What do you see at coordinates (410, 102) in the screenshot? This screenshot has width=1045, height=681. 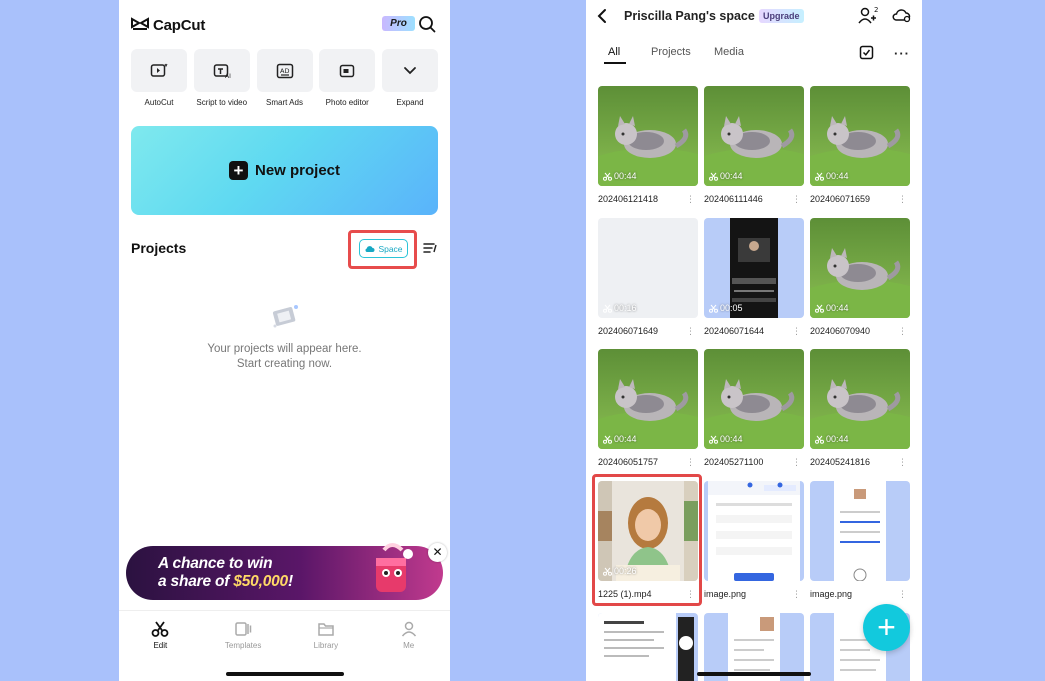 I see `tool-label: Expand` at bounding box center [410, 102].